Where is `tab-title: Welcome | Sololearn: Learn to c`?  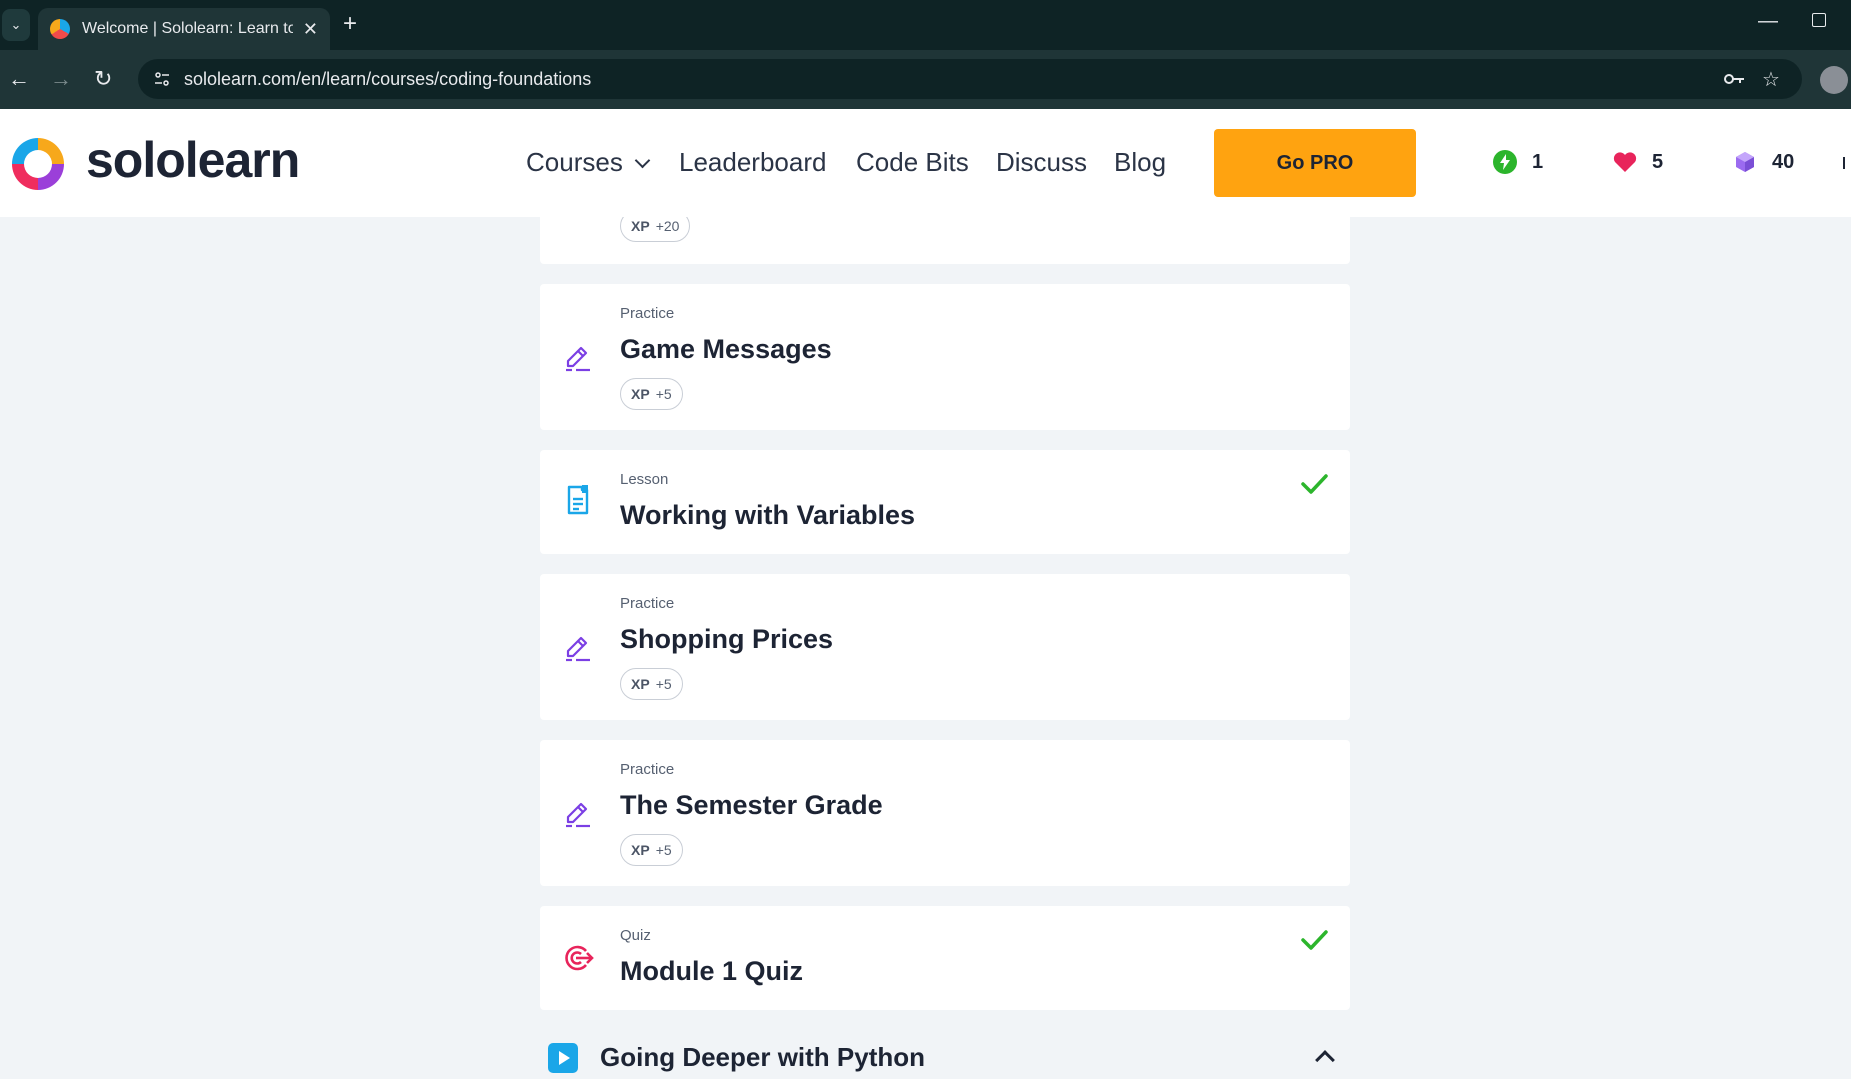 tab-title: Welcome | Sololearn: Learn to c is located at coordinates (187, 28).